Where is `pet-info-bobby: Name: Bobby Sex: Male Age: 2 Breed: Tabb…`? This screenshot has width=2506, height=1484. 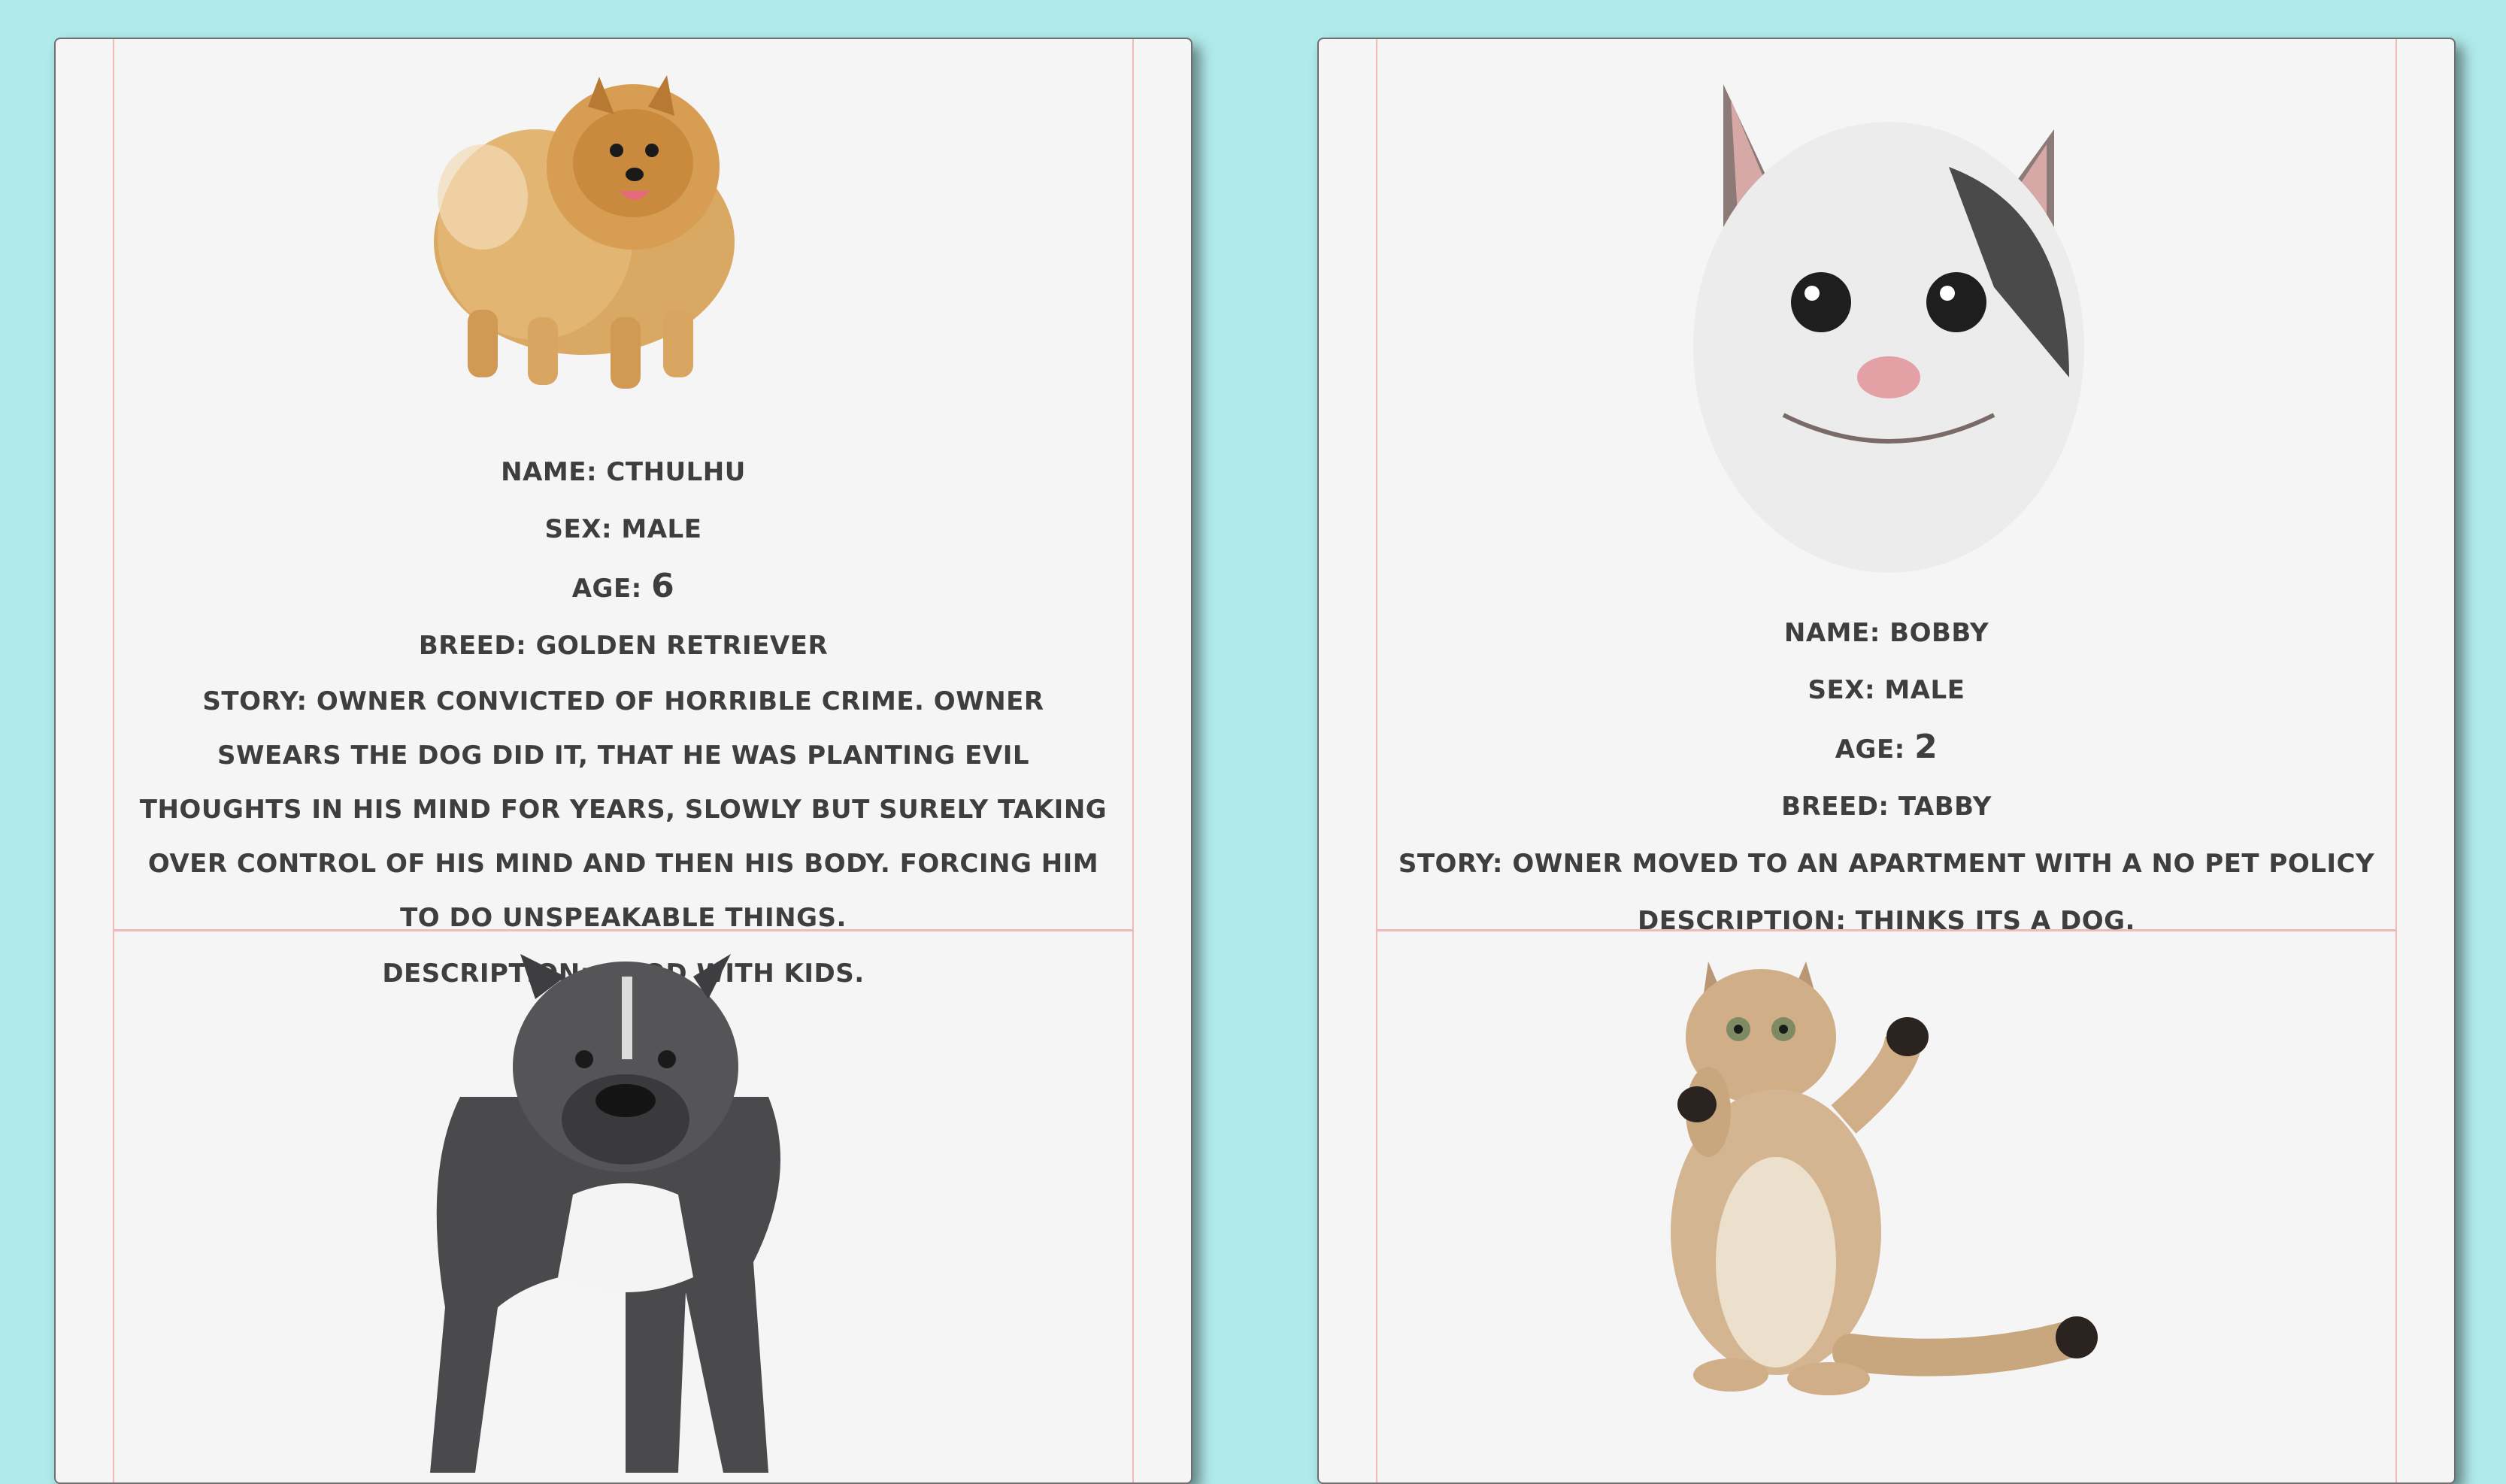
pet-info-bobby: Name: Bobby Sex: Male Age: 2 Breed: Tabb… is located at coordinates (1886, 776).